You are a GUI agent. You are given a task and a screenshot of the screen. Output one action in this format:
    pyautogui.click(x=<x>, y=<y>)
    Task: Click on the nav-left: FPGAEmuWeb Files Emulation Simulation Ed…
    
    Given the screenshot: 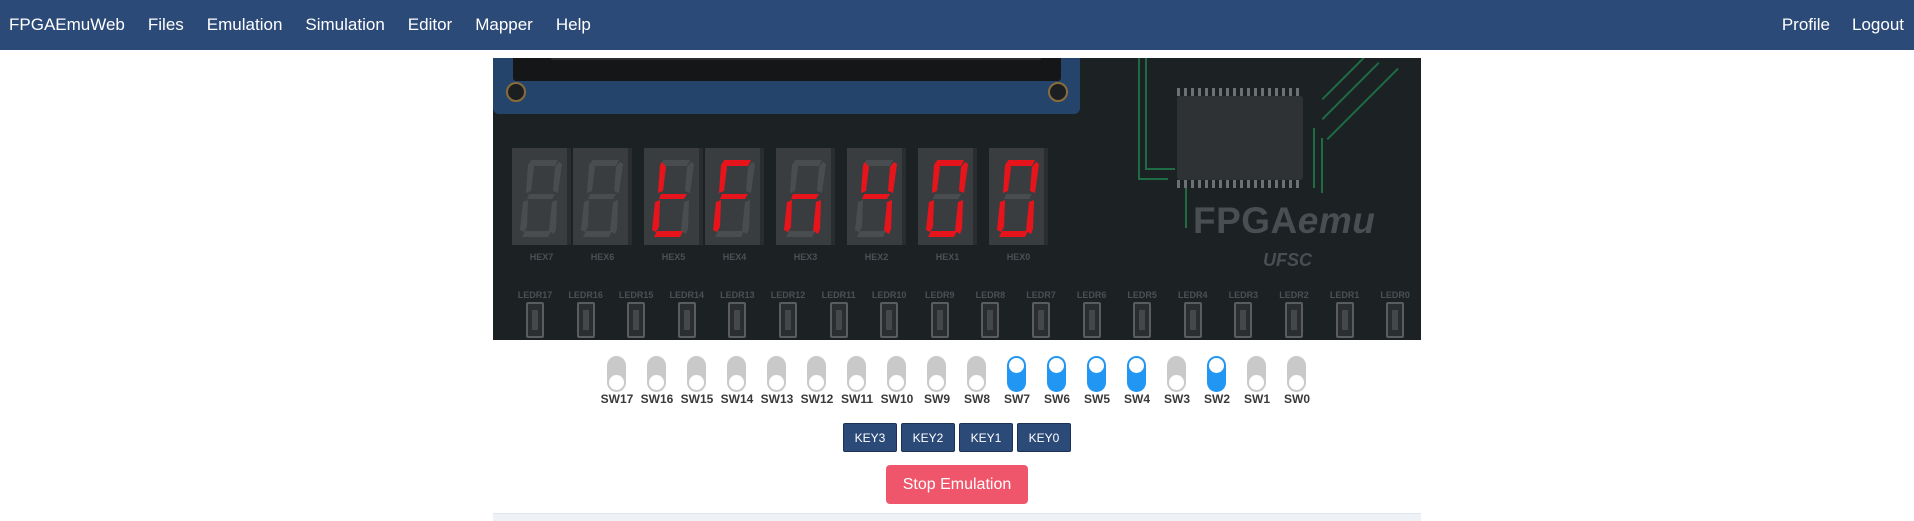 What is the action you would take?
    pyautogui.click(x=311, y=25)
    